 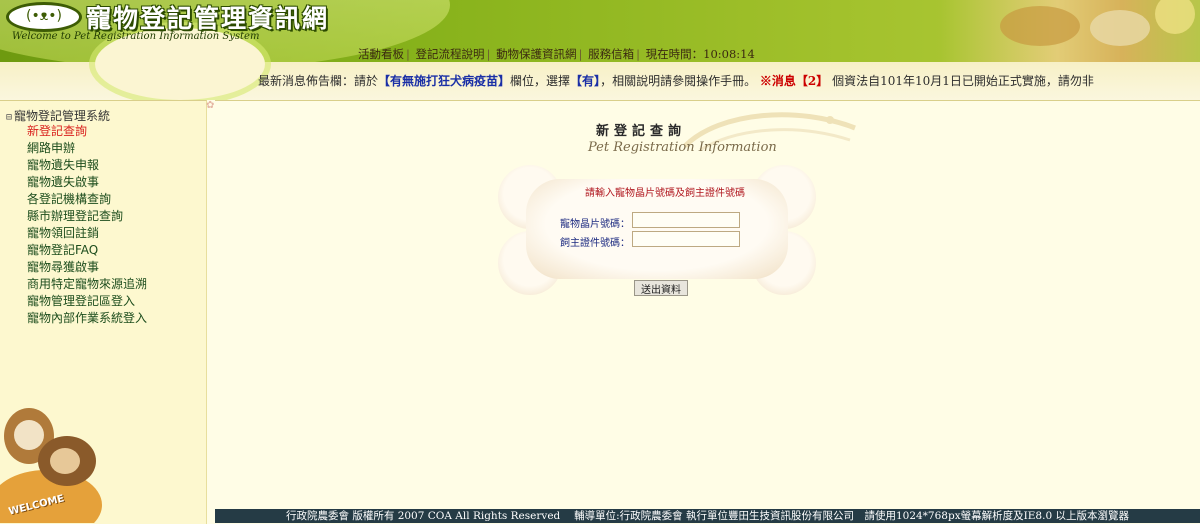 What do you see at coordinates (686, 220) in the screenshot?
I see `chip-number-input` at bounding box center [686, 220].